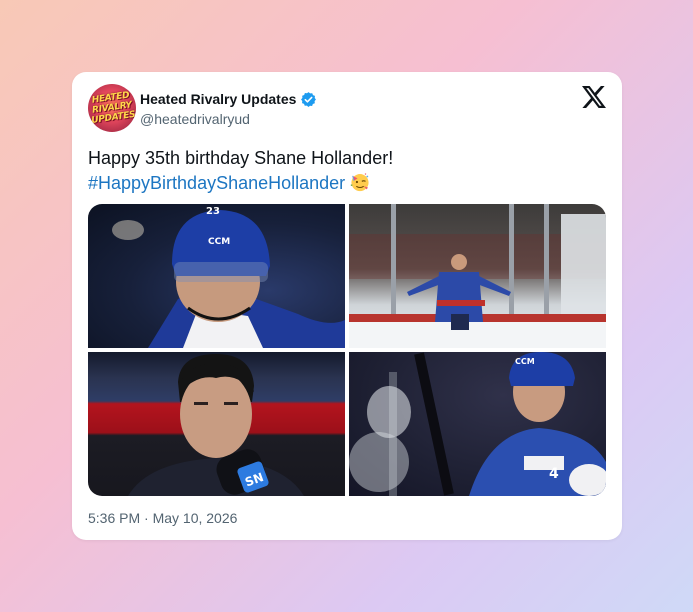 The width and height of the screenshot is (693, 612). What do you see at coordinates (360, 182) in the screenshot?
I see `partying-face-emoji` at bounding box center [360, 182].